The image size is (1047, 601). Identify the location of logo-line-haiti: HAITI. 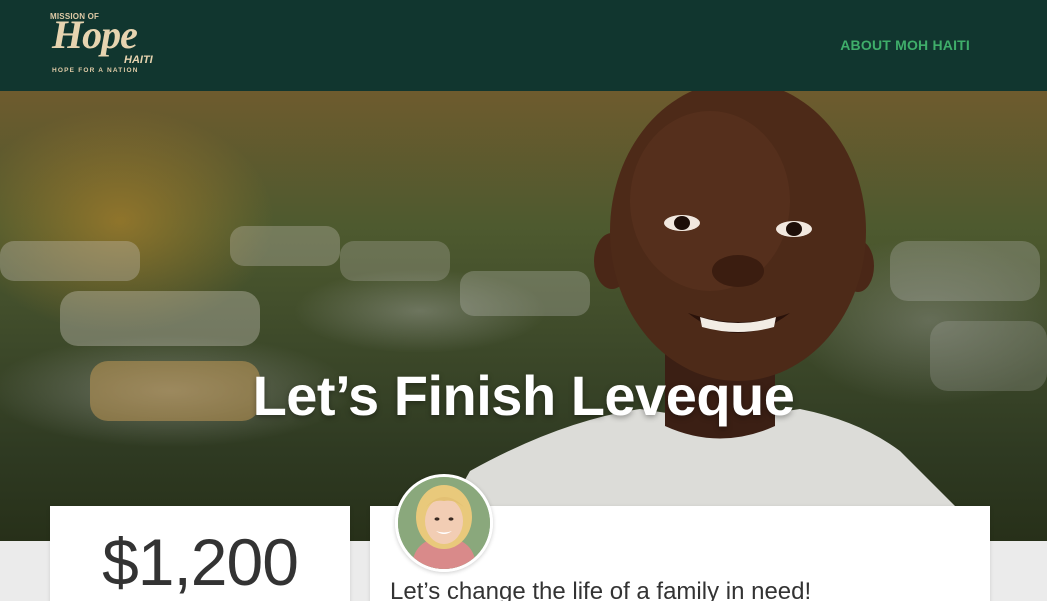
(138, 60).